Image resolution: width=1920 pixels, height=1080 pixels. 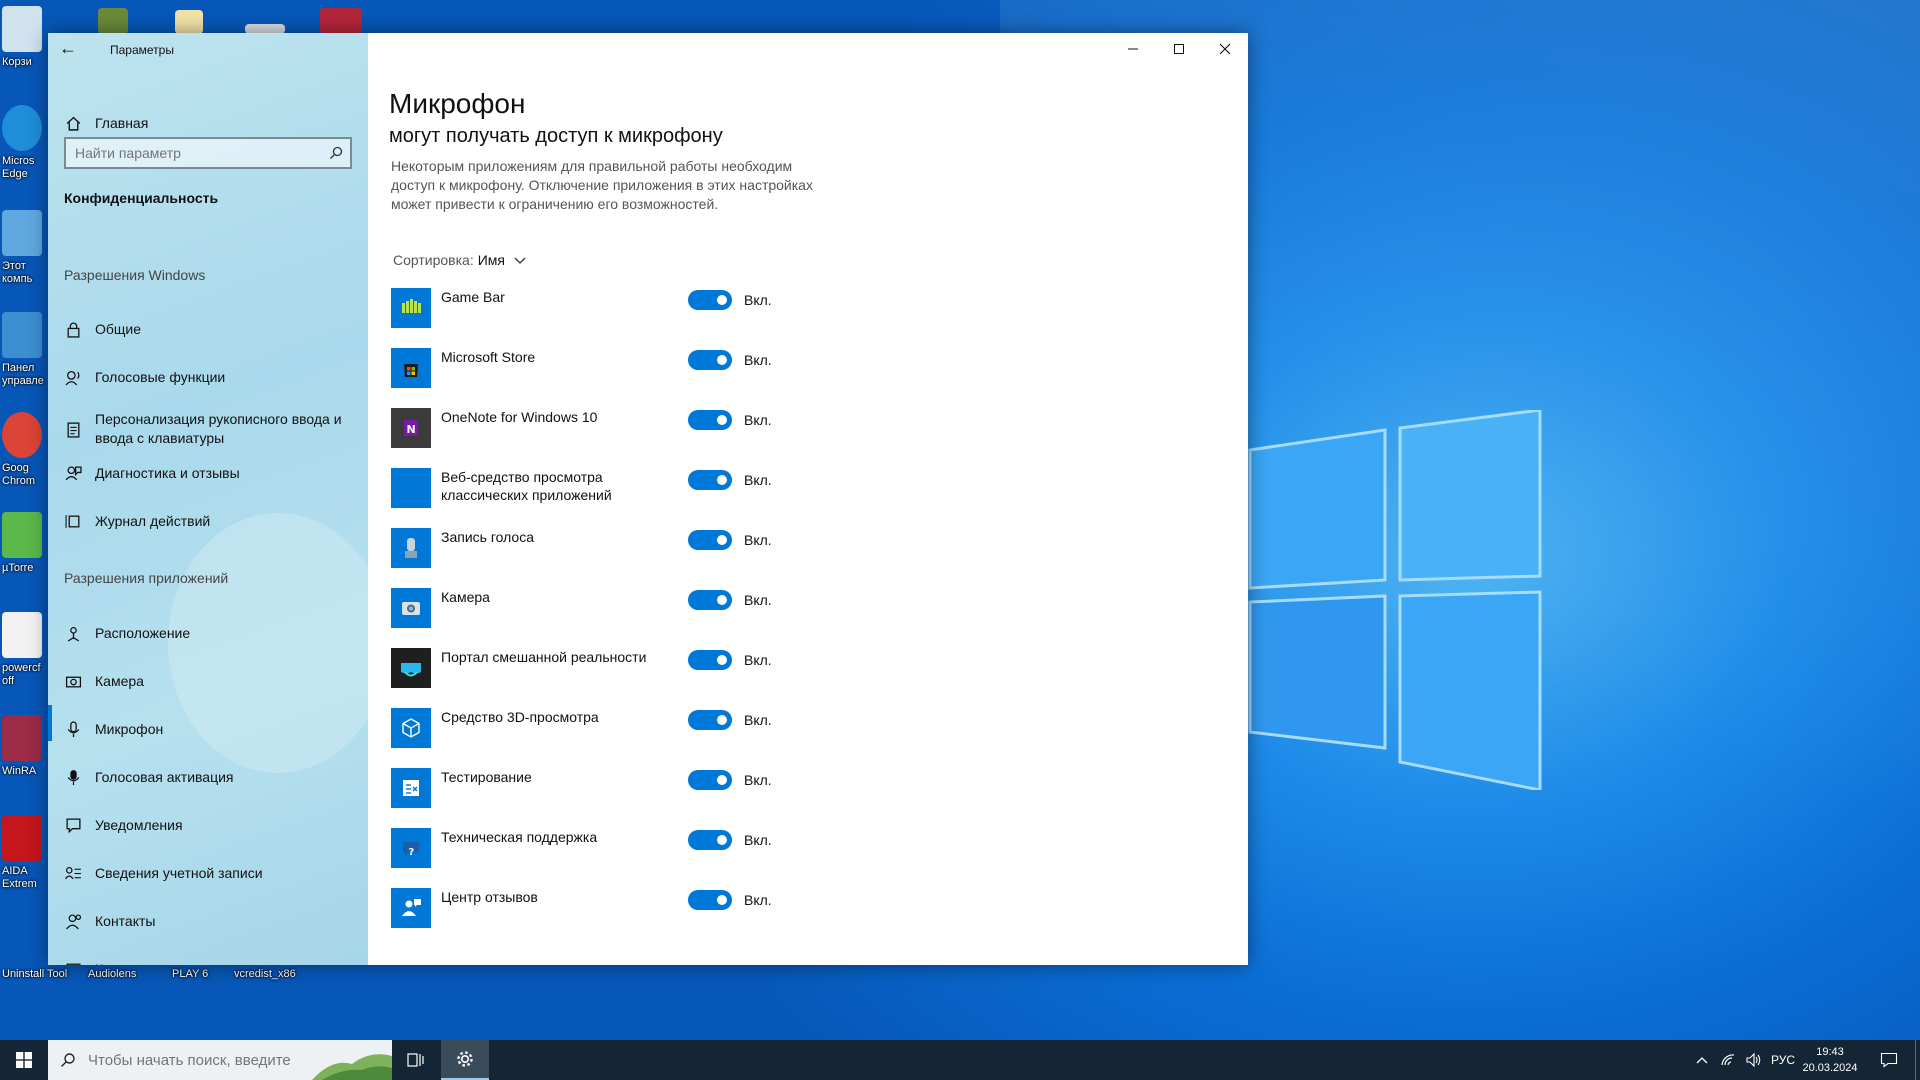 What do you see at coordinates (1728, 1060) in the screenshot?
I see `network-button` at bounding box center [1728, 1060].